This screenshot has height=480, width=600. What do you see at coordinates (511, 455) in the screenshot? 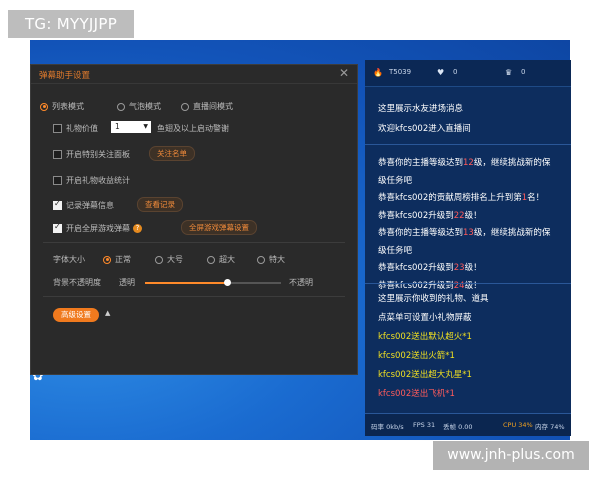
I see `watermark-bottom-right: www.jnh-plus.com` at bounding box center [511, 455].